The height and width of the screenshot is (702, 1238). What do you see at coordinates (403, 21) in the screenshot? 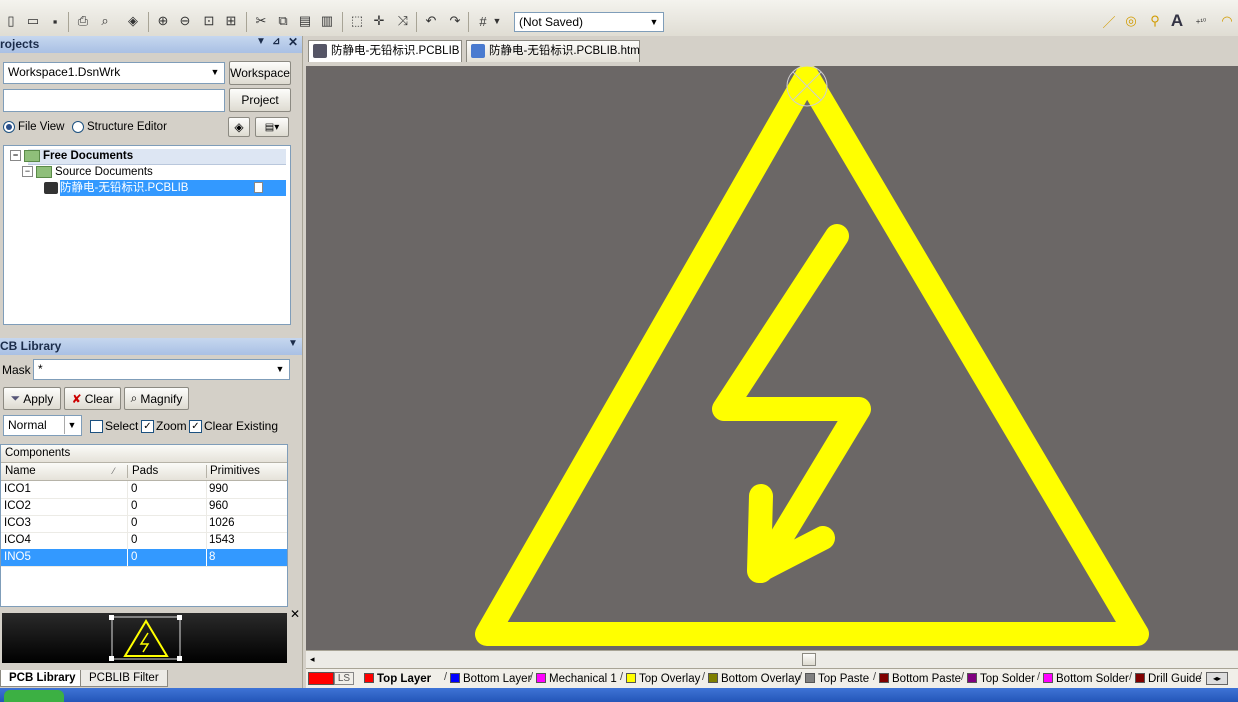
I see `deselect-icon: ⤨` at bounding box center [403, 21].